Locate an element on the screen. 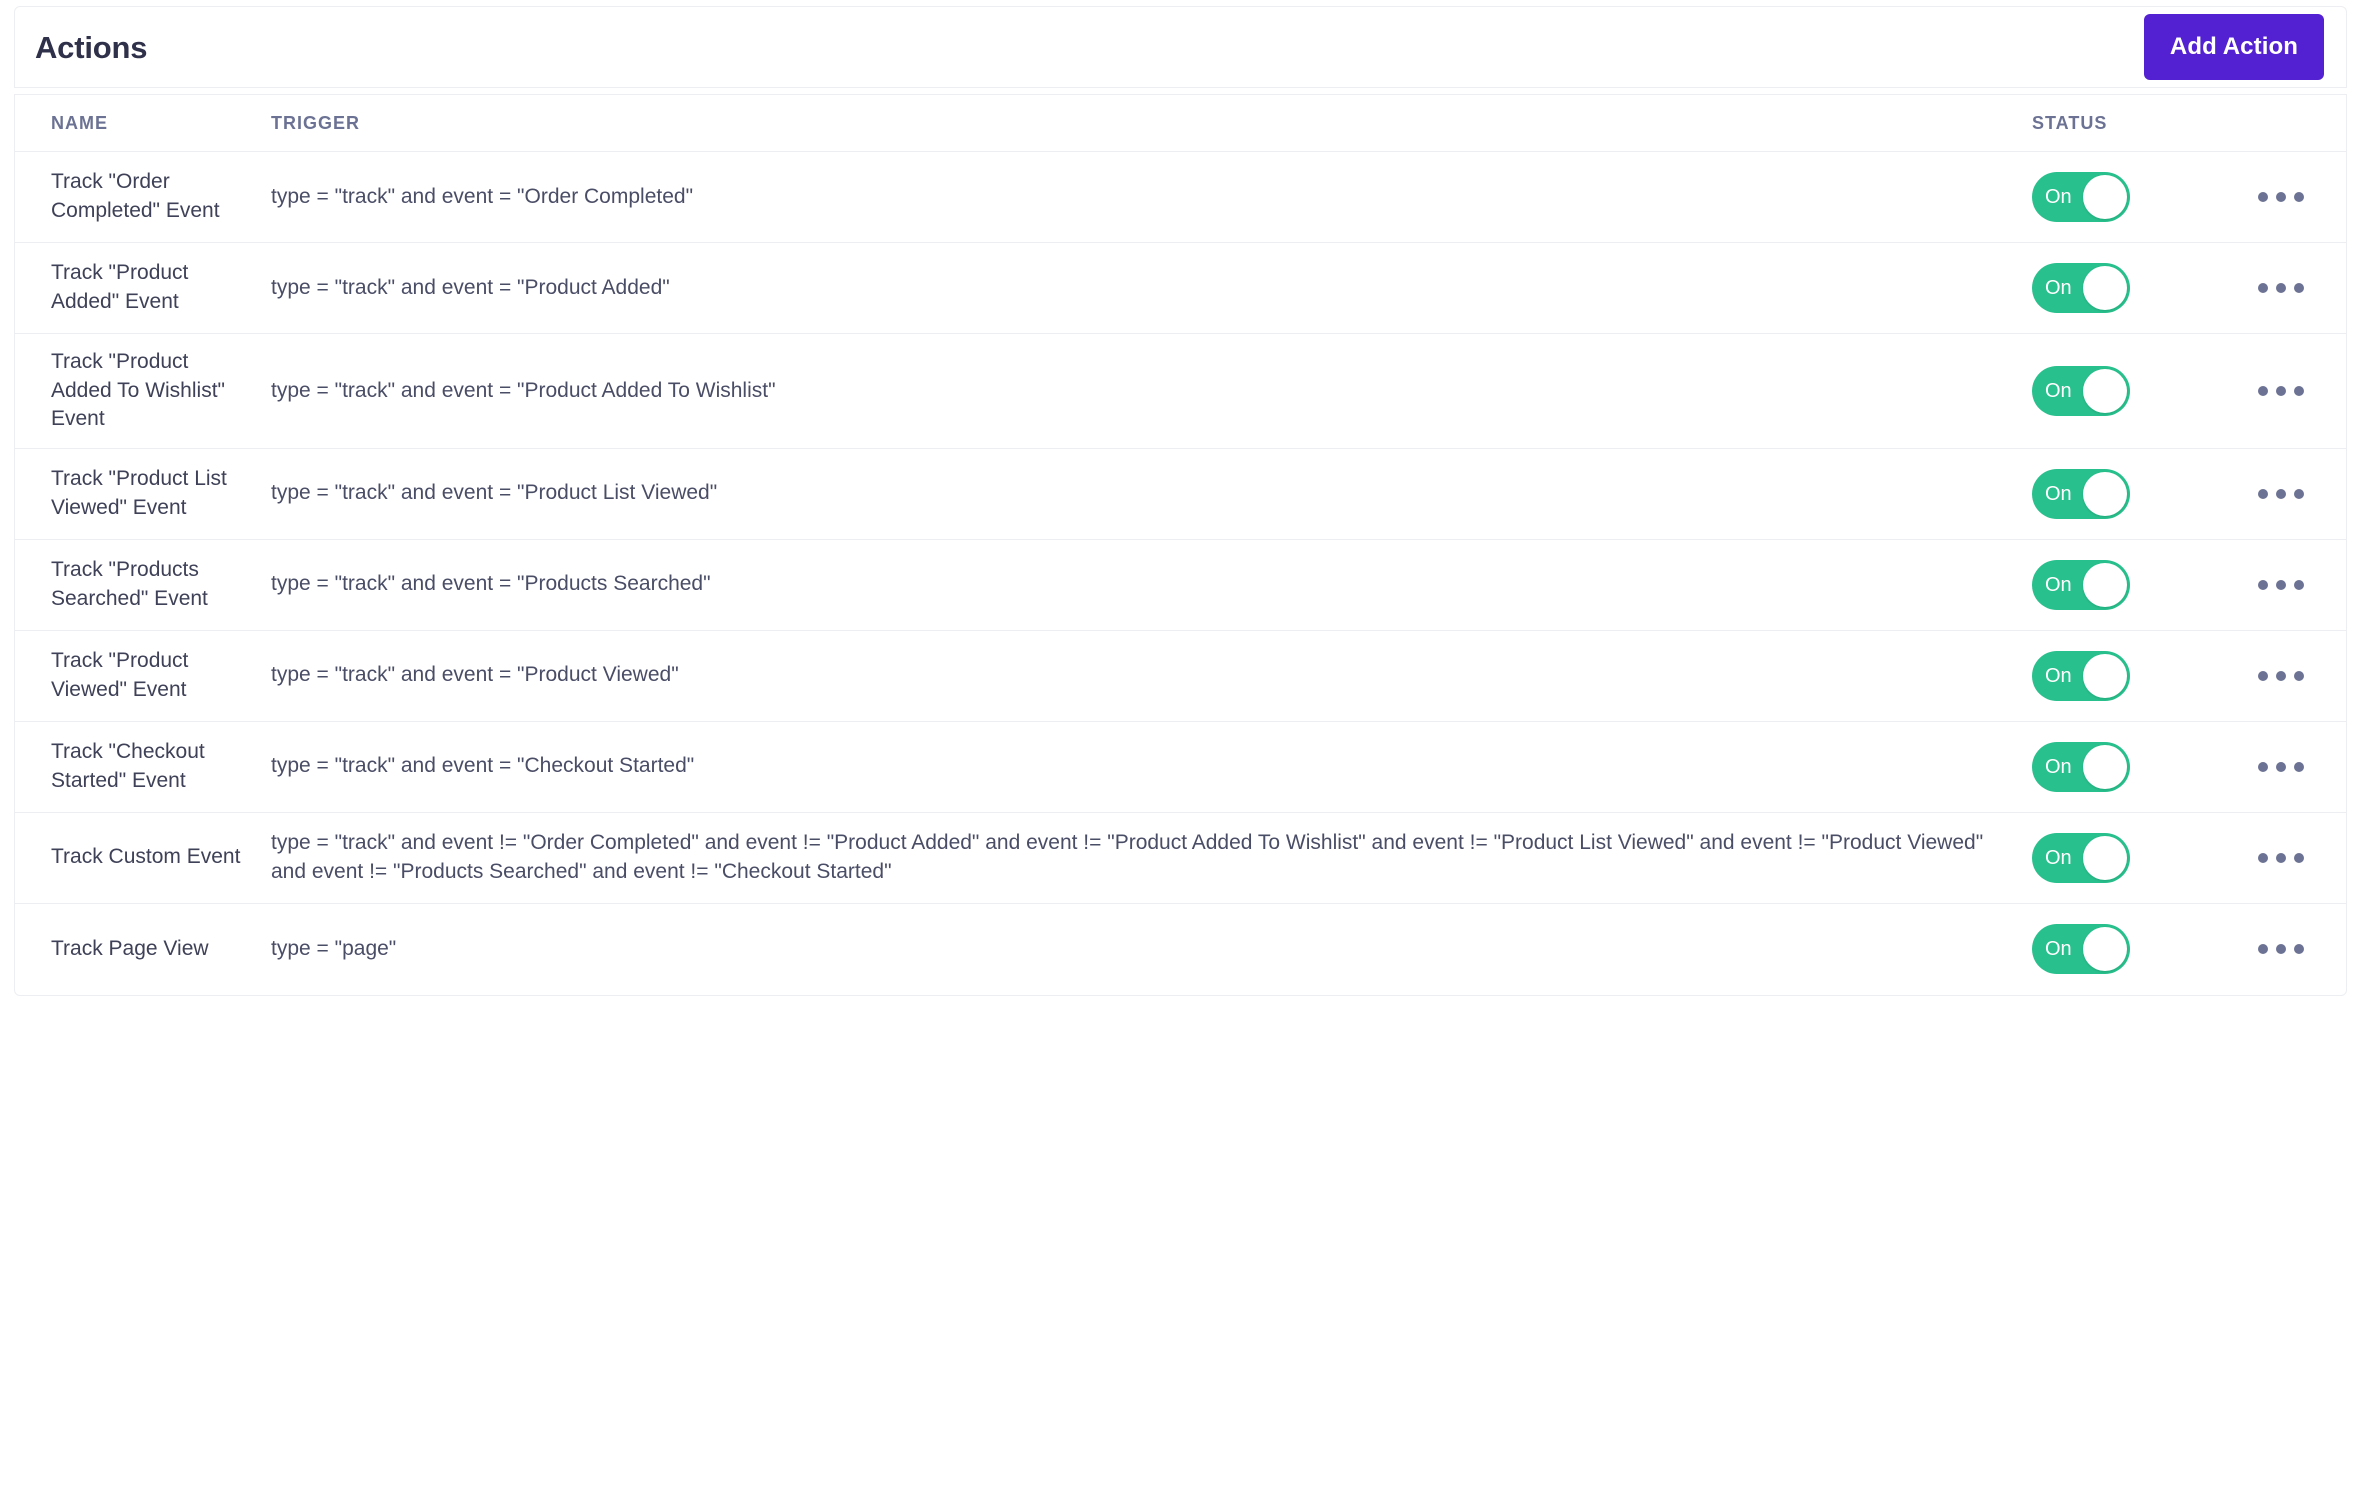 This screenshot has width=2362, height=1486. actions-header-card: Actions Add Action is located at coordinates (1180, 47).